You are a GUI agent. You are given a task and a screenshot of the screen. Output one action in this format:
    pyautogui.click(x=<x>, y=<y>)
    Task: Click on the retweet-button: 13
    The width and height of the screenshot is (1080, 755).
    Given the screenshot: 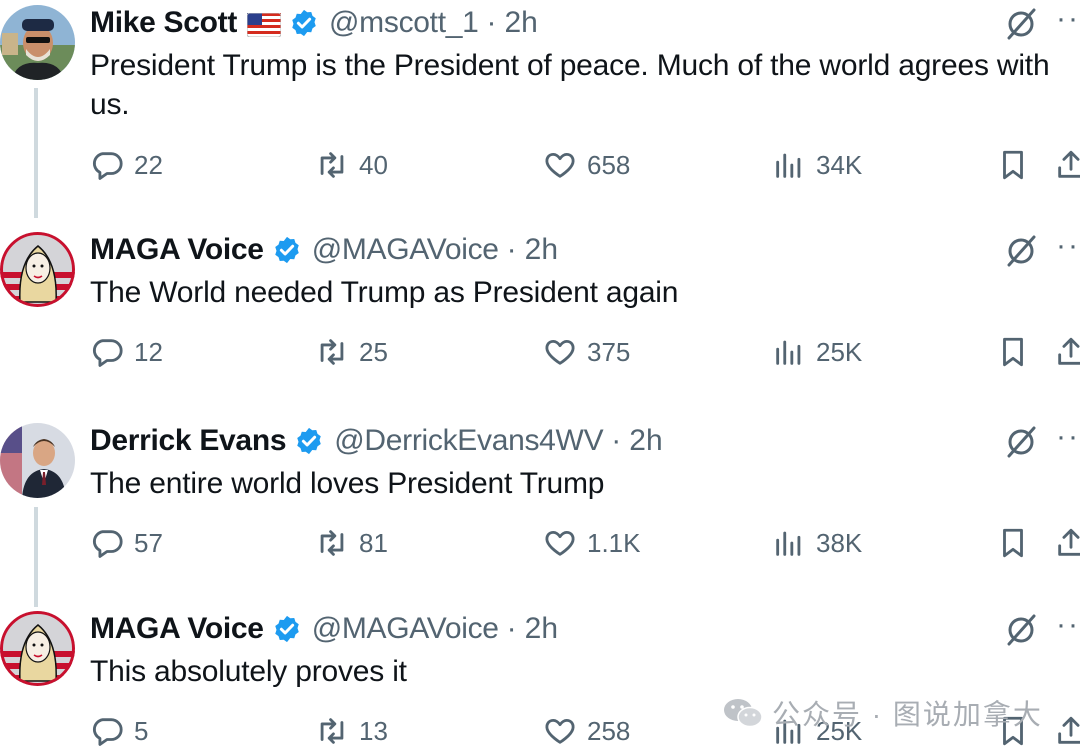 What is the action you would take?
    pyautogui.click(x=351, y=731)
    